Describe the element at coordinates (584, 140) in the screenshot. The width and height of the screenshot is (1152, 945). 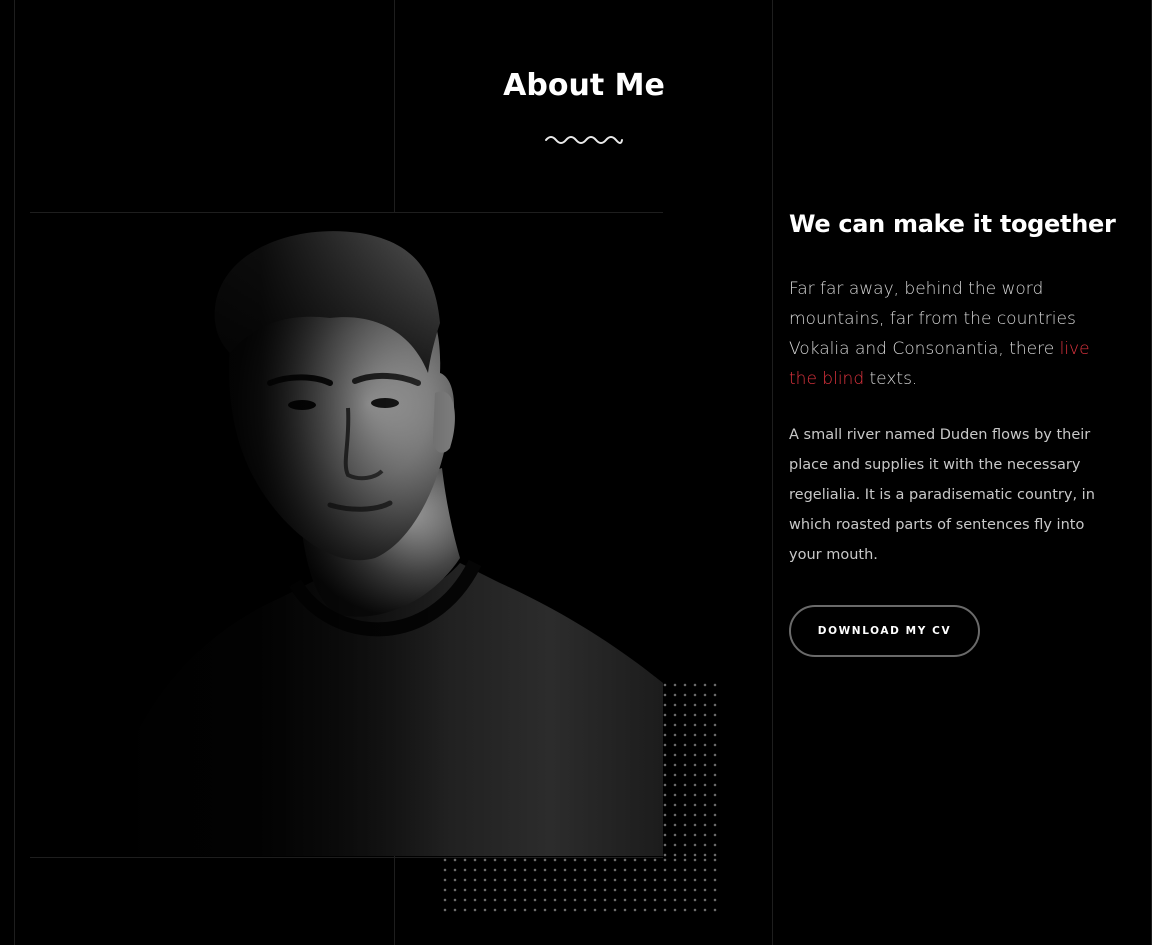
I see `wave-divider-icon` at that location.